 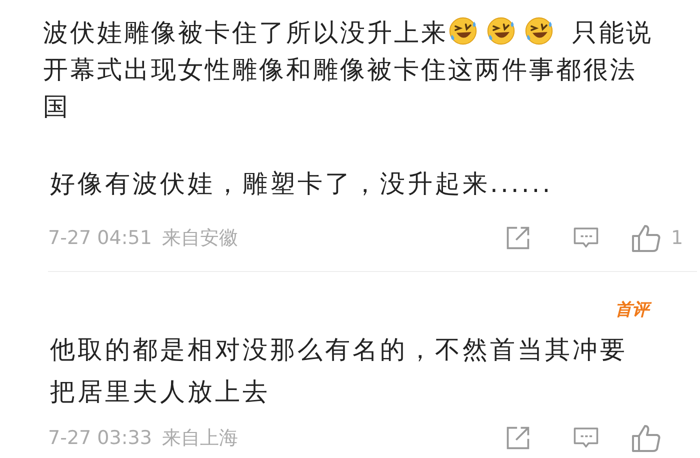 What do you see at coordinates (200, 238) in the screenshot?
I see `comment-location: 来自安徽` at bounding box center [200, 238].